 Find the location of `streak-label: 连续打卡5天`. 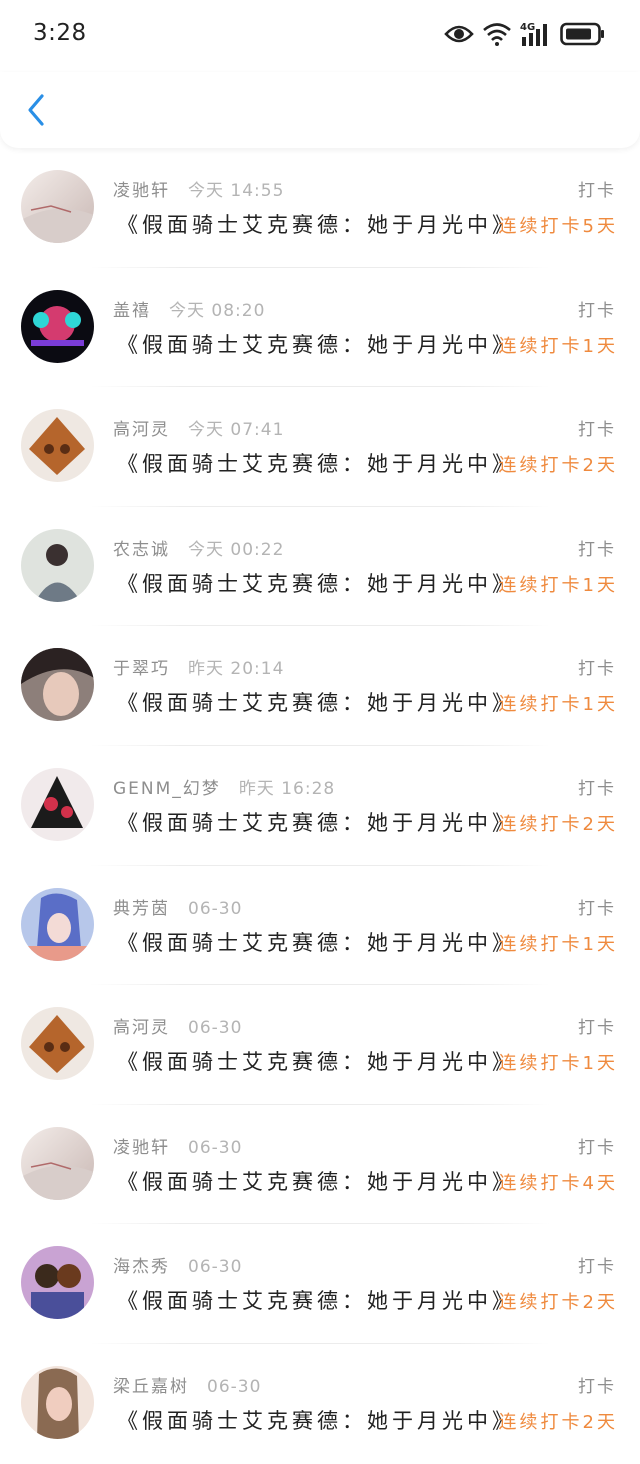

streak-label: 连续打卡5天 is located at coordinates (558, 226).